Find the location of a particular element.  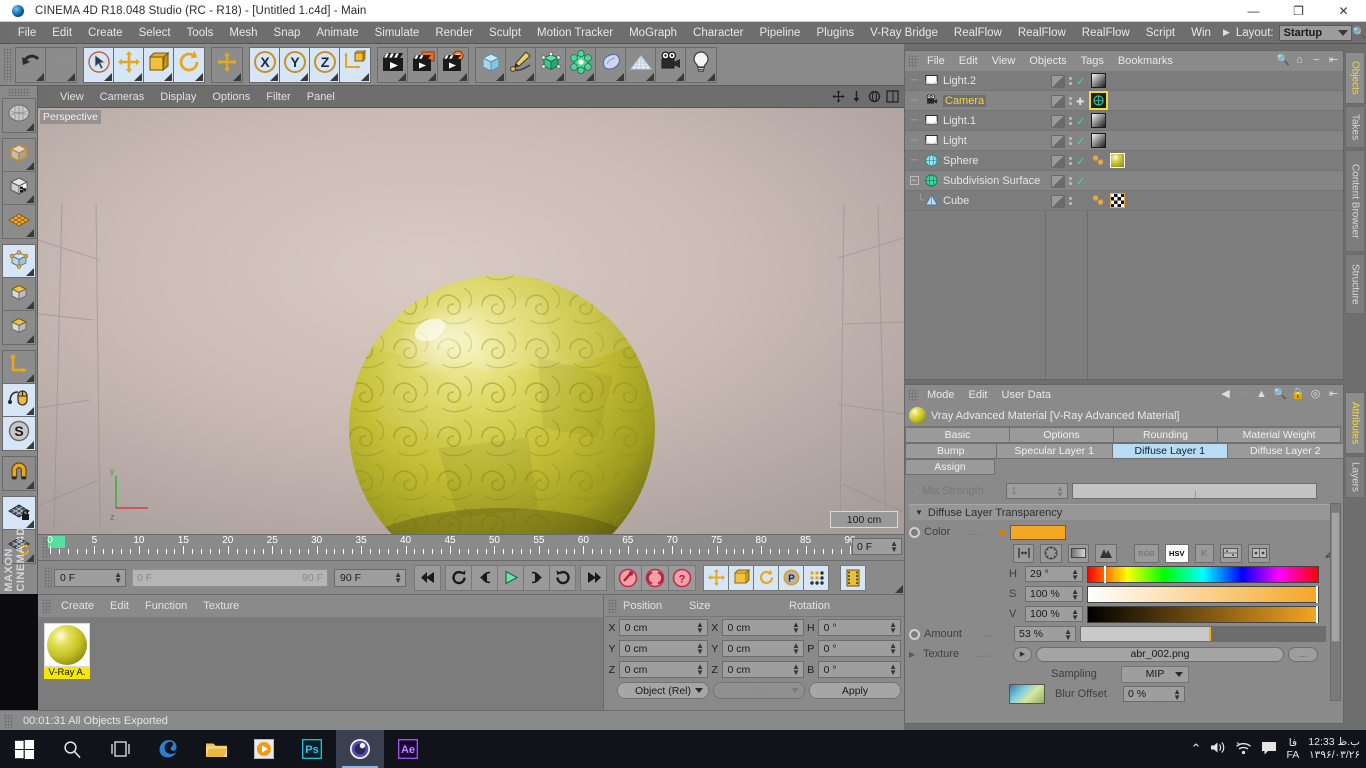

search-icon: 🔍 is located at coordinates (1359, 32).